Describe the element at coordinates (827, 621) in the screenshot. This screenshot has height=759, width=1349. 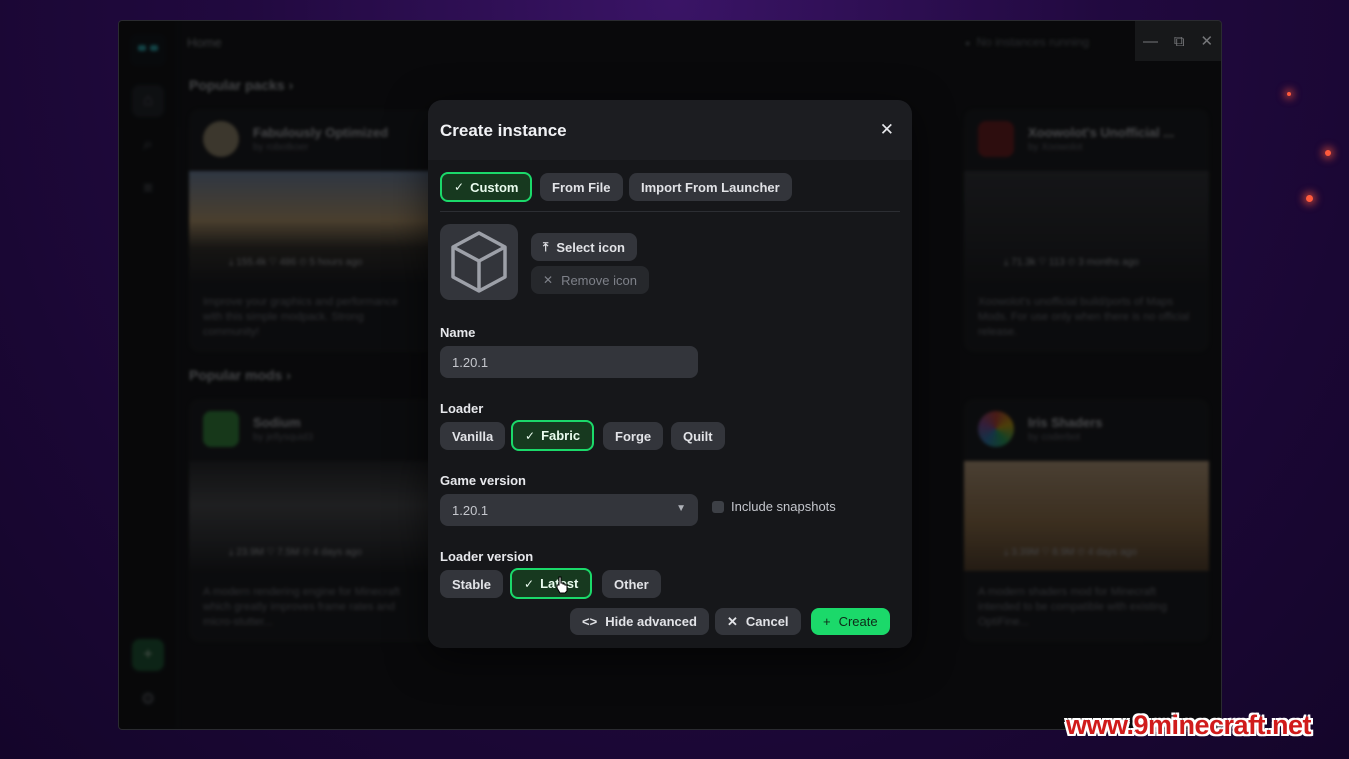
I see `plus-icon: +` at that location.